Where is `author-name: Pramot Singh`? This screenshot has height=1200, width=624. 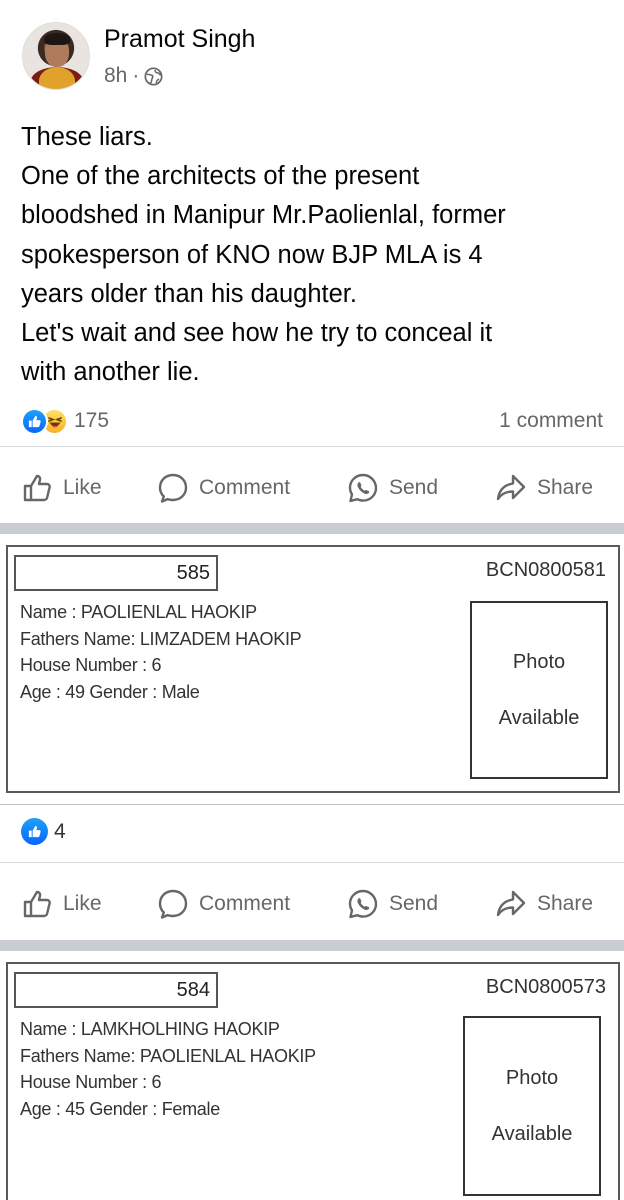 author-name: Pramot Singh is located at coordinates (179, 39).